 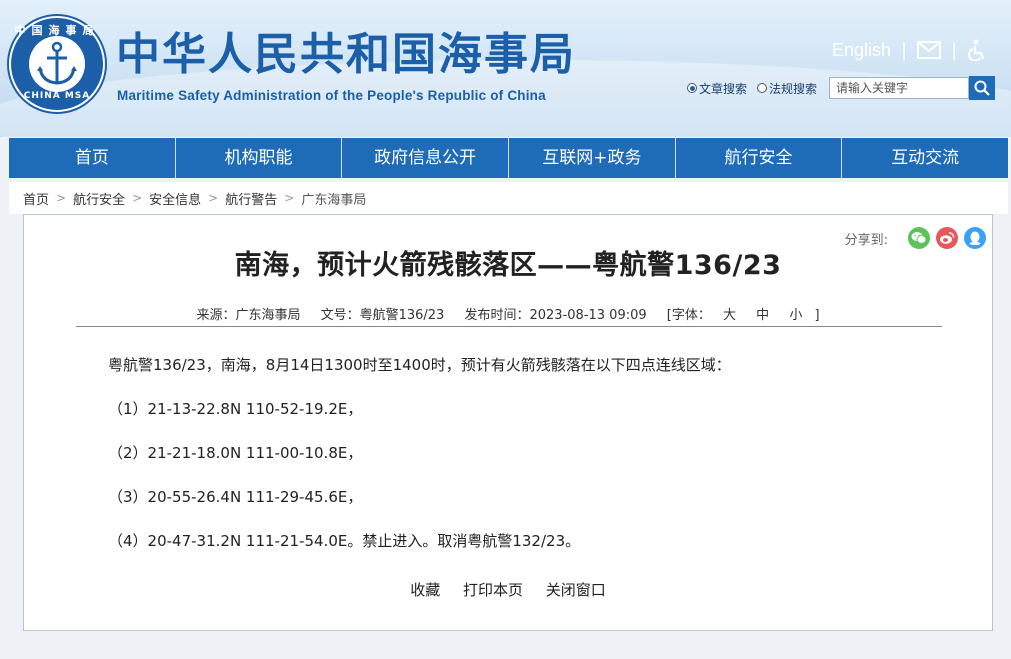 I want to click on nav-interaction: 互动交流, so click(x=925, y=158).